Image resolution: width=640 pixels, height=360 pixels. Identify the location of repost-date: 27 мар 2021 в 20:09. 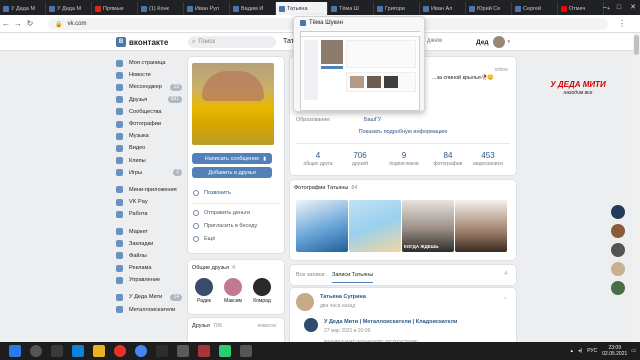
(347, 331).